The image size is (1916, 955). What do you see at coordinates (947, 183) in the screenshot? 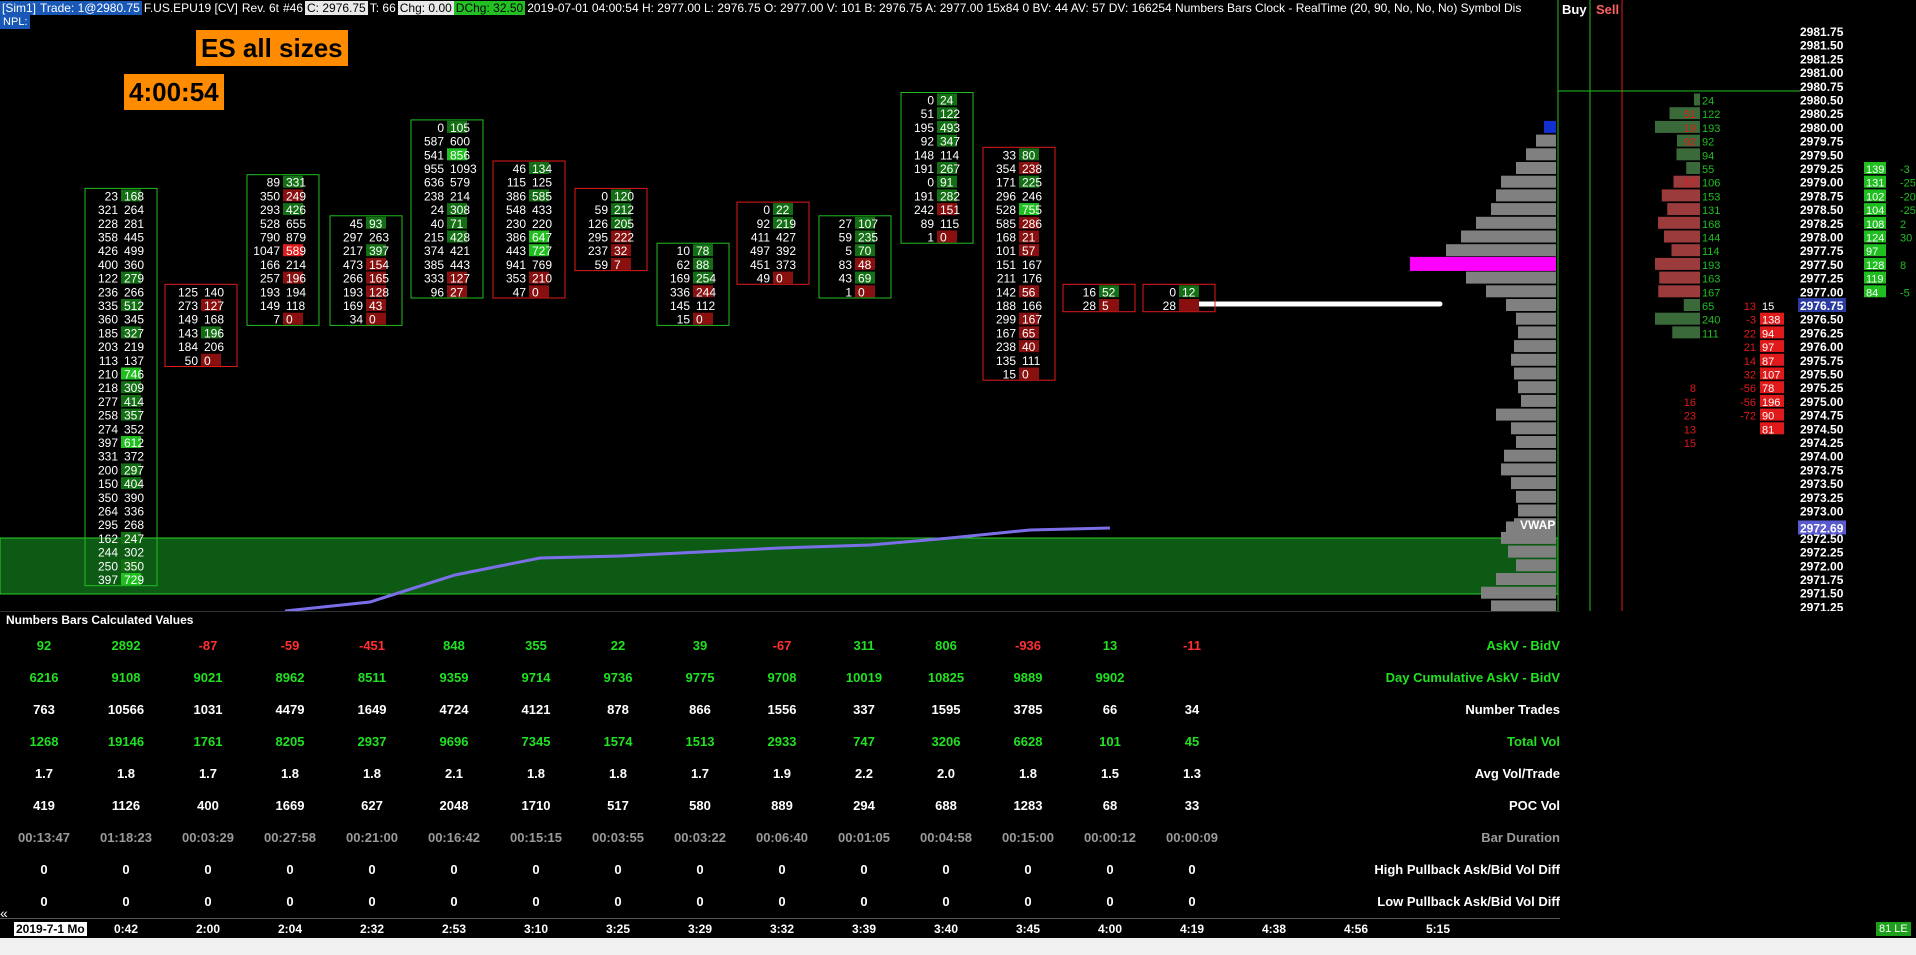
I see `ask-volume: 91` at bounding box center [947, 183].